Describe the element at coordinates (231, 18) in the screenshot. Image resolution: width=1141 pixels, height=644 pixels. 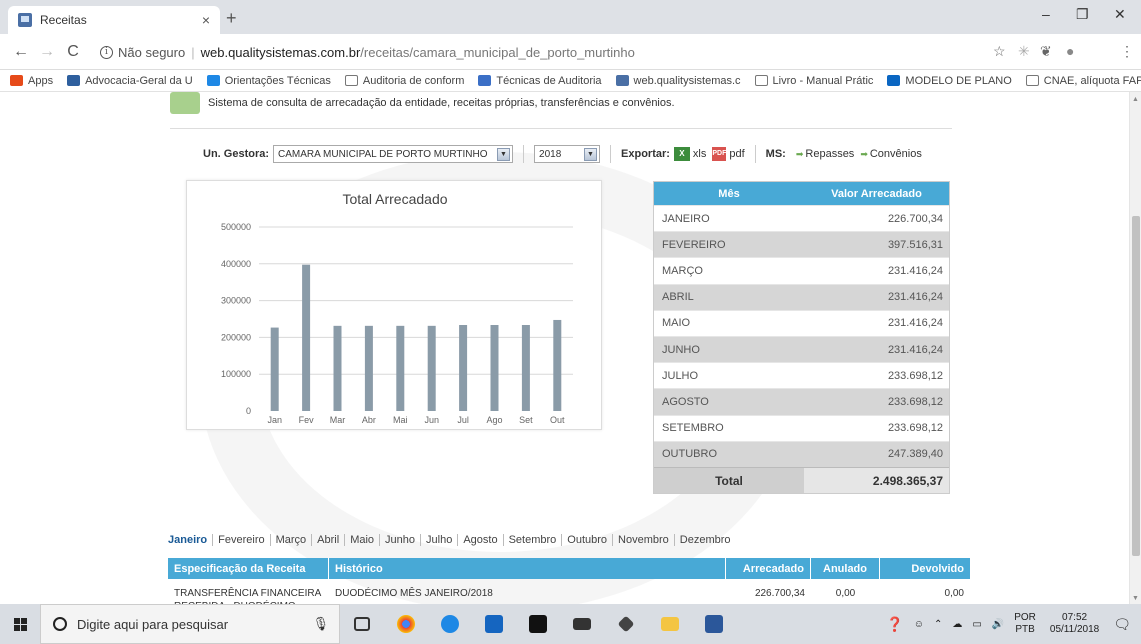
I see `new-tab-button: +` at that location.